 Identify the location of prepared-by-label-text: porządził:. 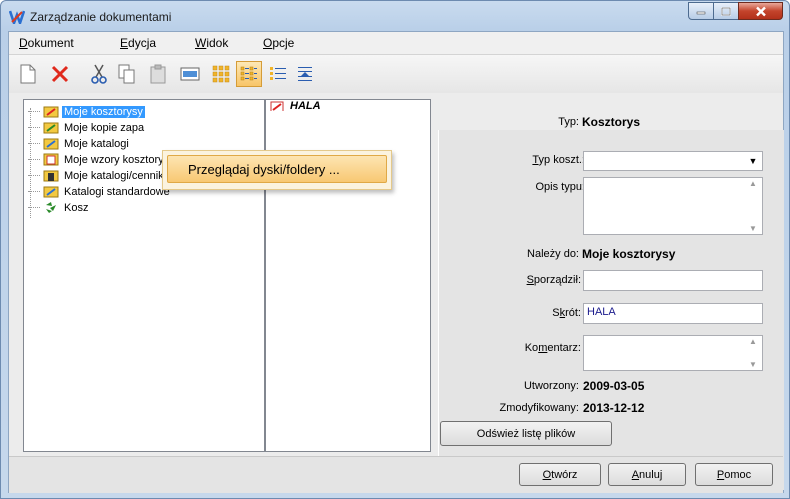
(557, 280).